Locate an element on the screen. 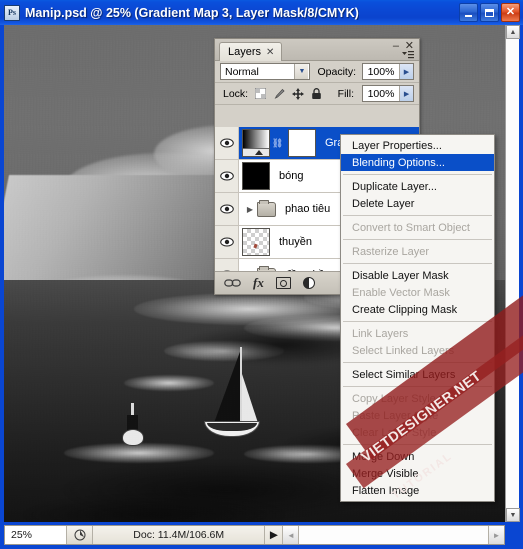  tab-close-icon: ✕ is located at coordinates (270, 52).